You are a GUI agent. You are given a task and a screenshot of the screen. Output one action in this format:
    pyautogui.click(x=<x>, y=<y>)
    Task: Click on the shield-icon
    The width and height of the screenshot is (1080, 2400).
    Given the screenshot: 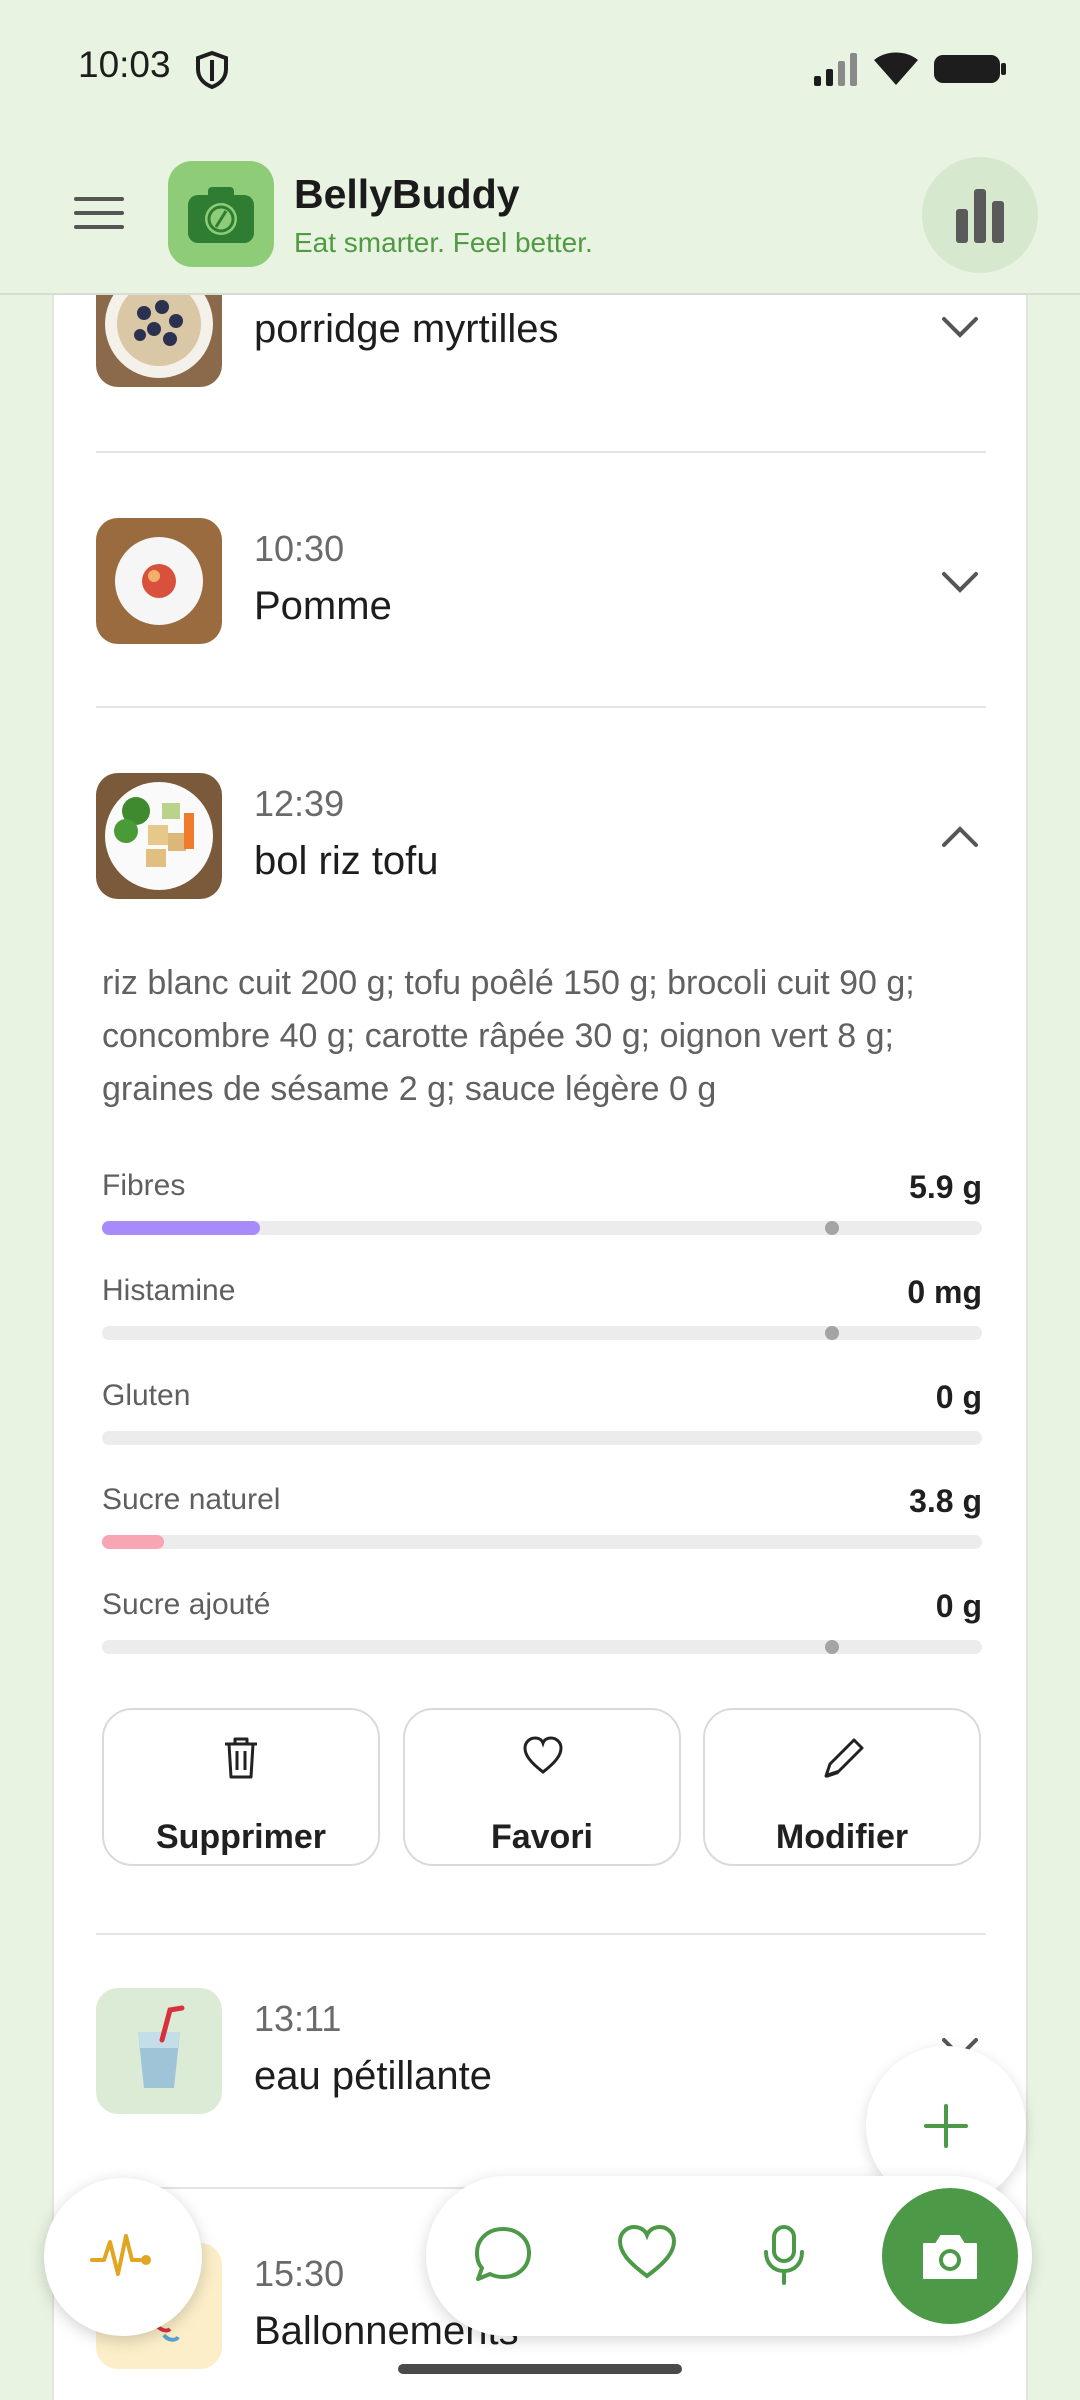 What is the action you would take?
    pyautogui.click(x=212, y=70)
    